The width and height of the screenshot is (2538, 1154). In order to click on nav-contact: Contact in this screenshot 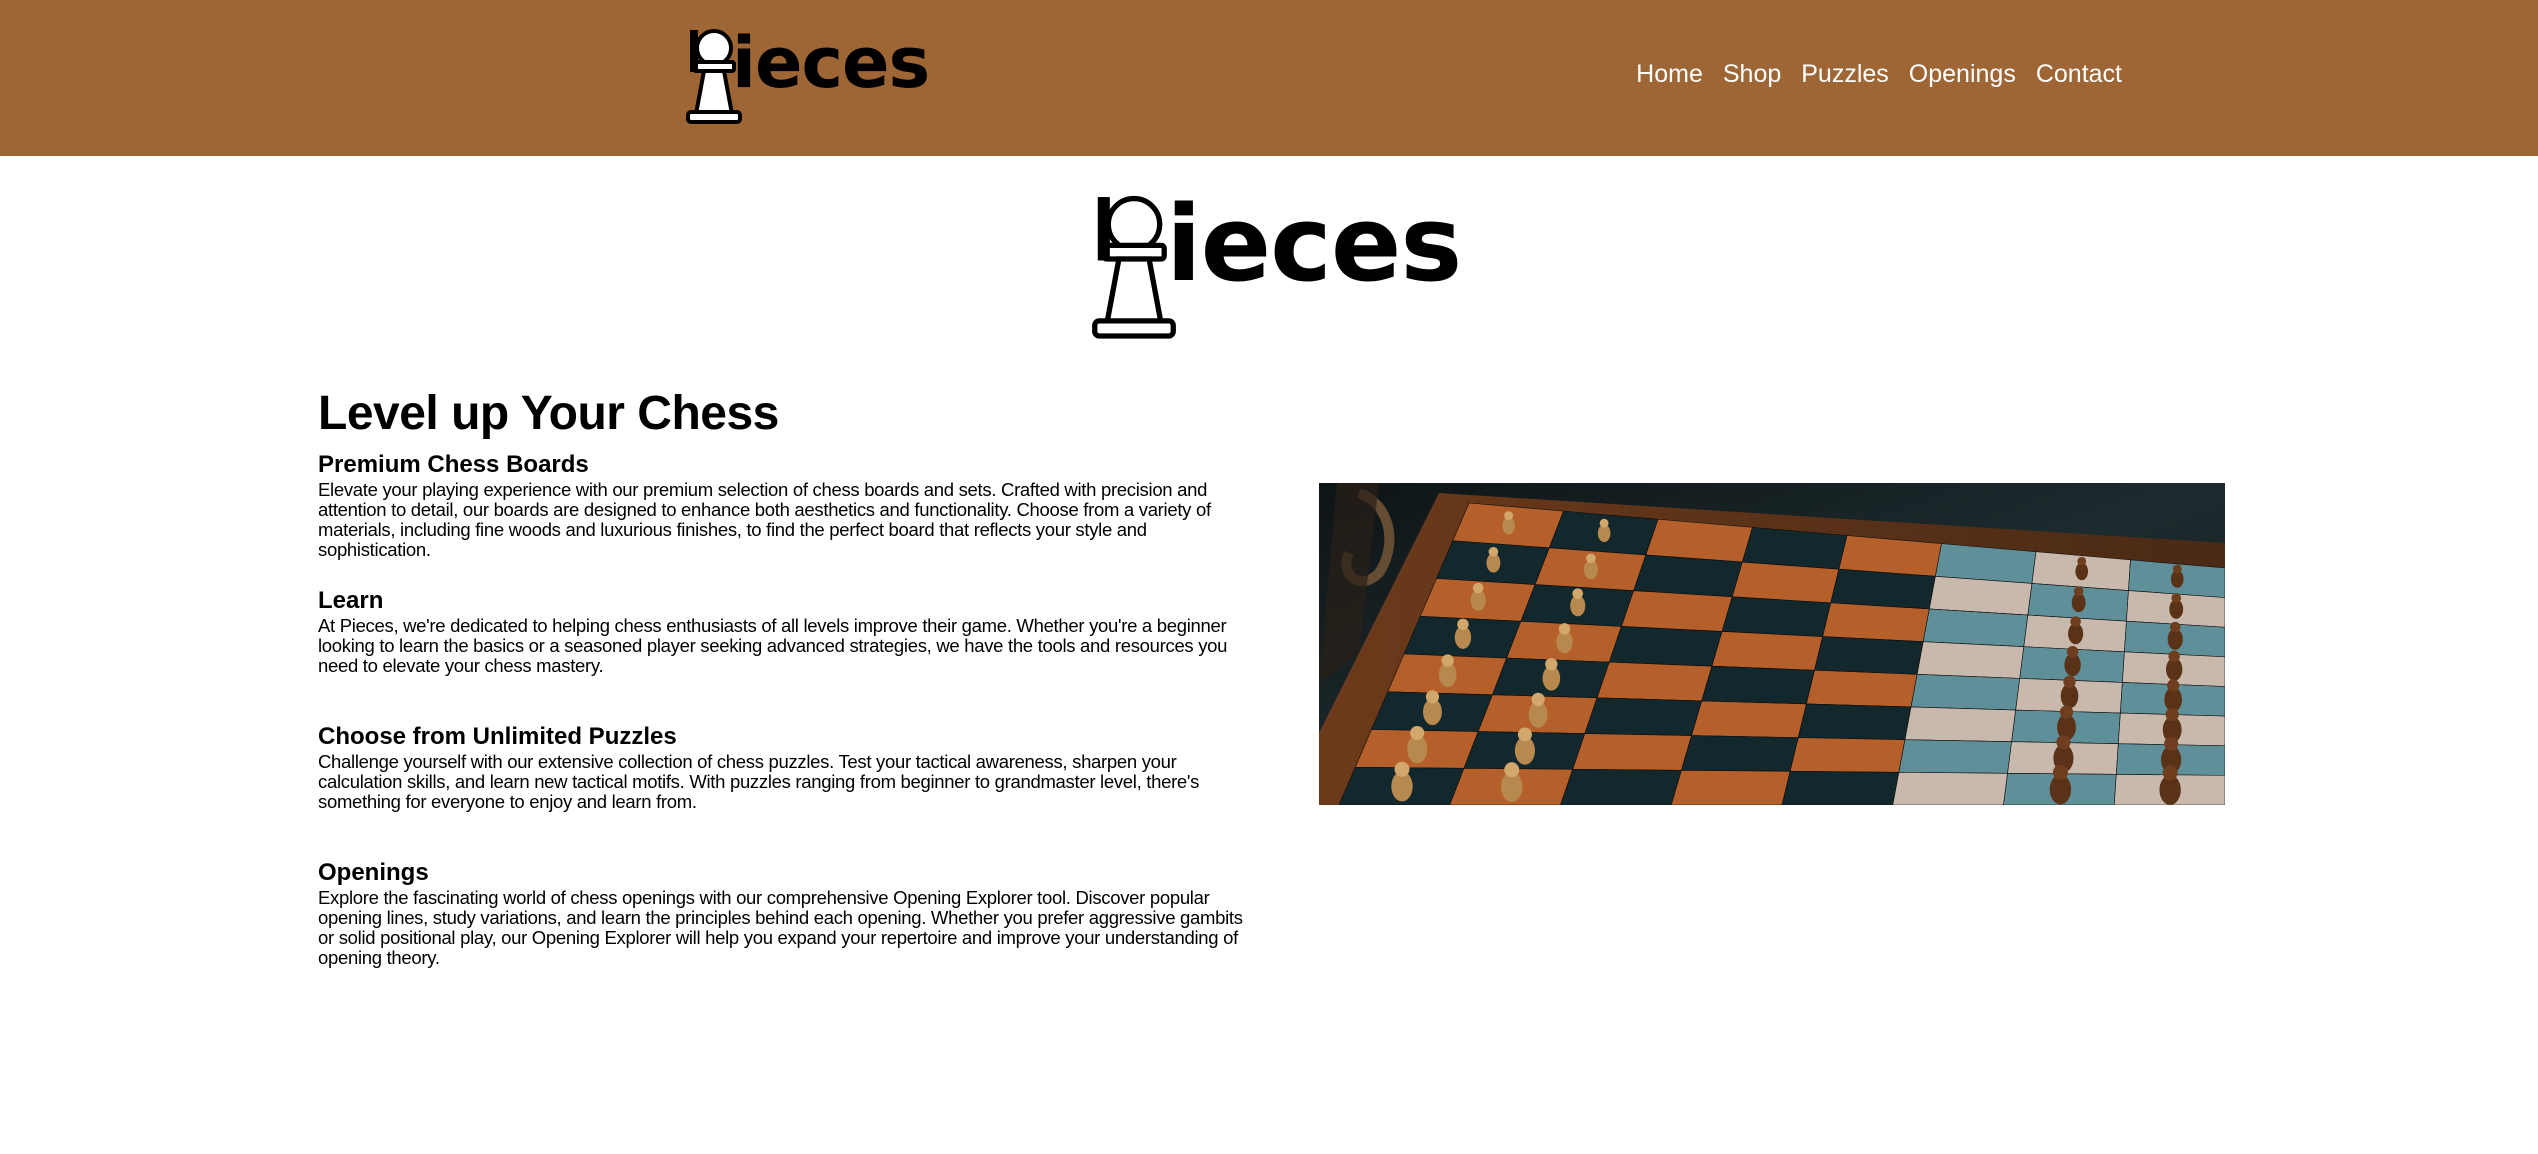, I will do `click(2079, 74)`.